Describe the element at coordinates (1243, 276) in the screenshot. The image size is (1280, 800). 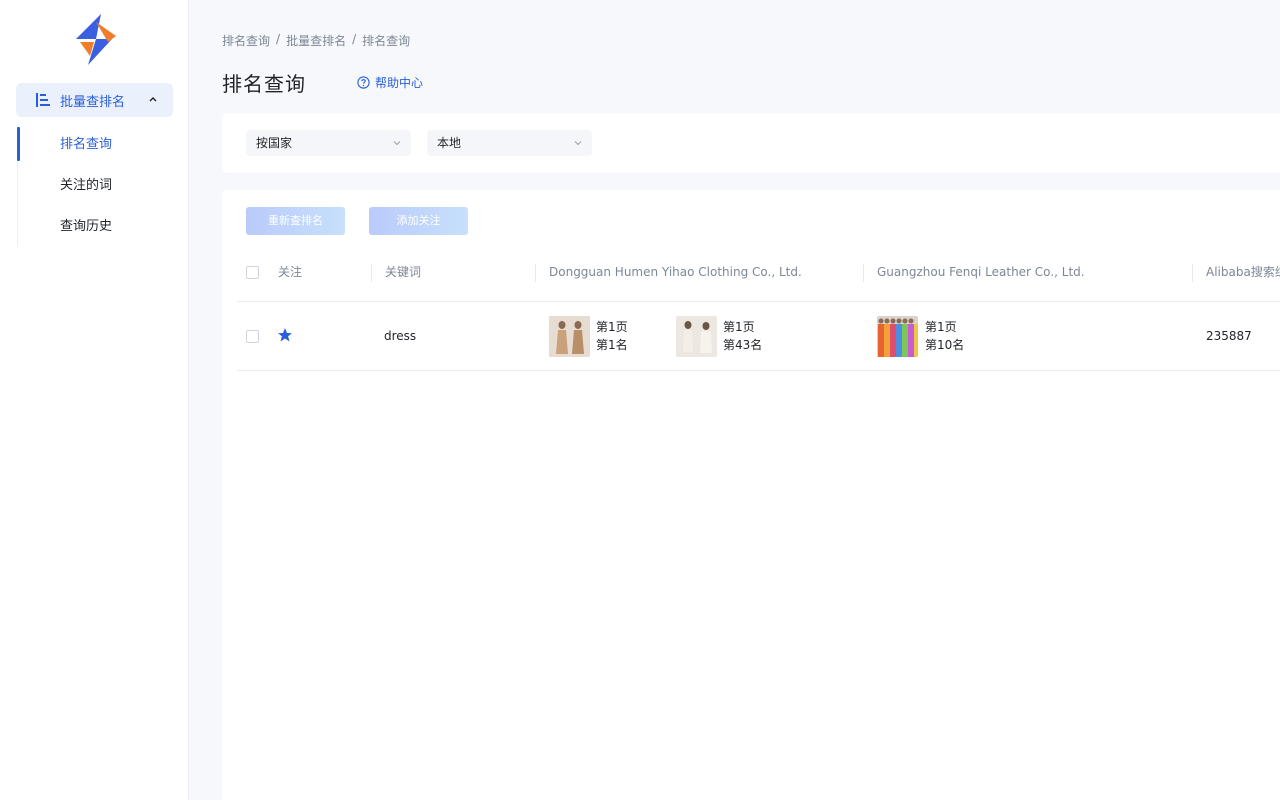
I see `column-header-volume: Alibaba搜索综` at that location.